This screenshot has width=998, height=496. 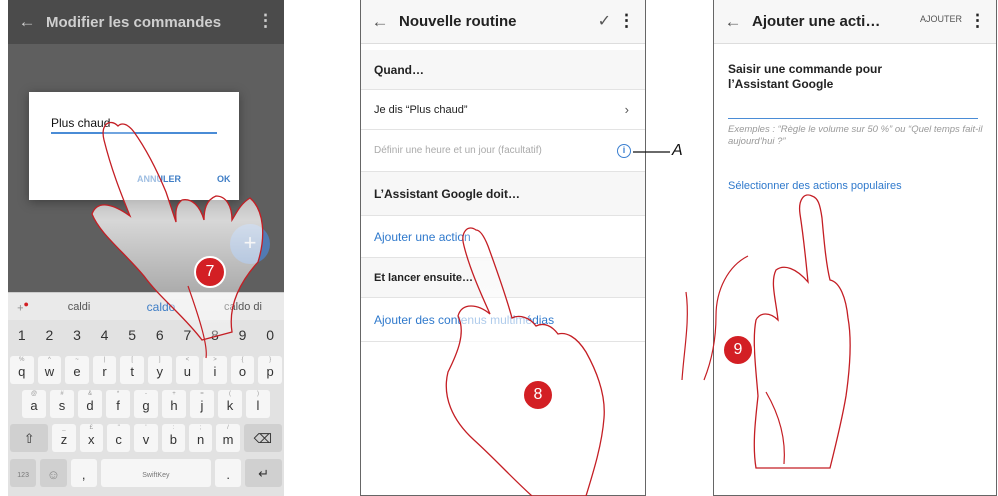 I want to click on letter-key: " c, so click(x=118, y=438).